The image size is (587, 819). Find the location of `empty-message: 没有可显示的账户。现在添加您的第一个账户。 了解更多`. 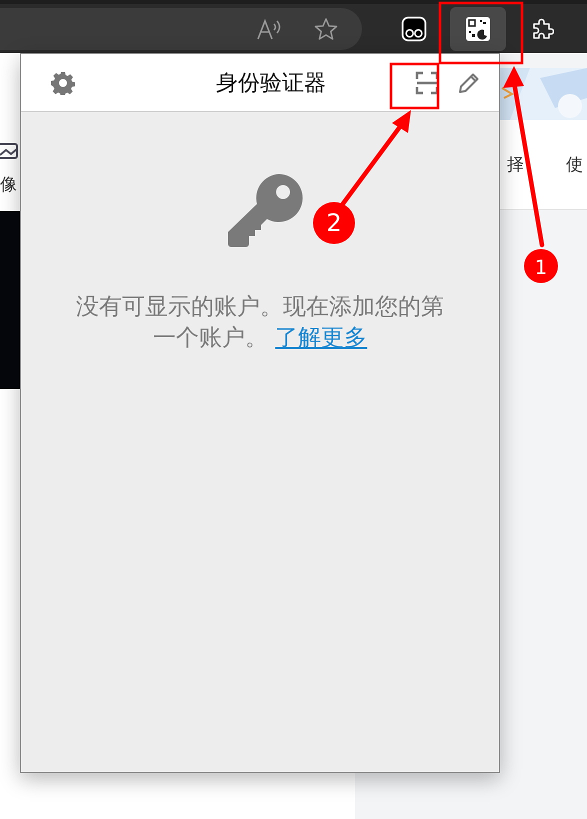

empty-message: 没有可显示的账户。现在添加您的第一个账户。 了解更多 is located at coordinates (260, 323).